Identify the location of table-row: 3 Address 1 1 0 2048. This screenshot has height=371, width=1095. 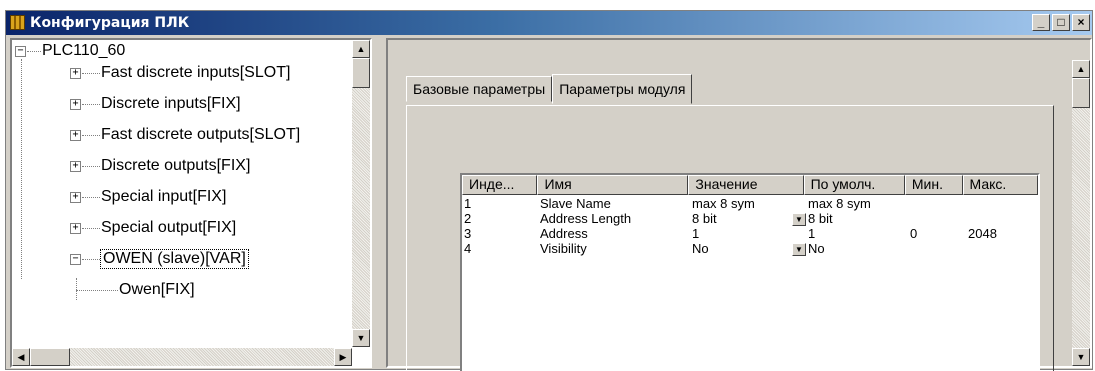
(750, 233).